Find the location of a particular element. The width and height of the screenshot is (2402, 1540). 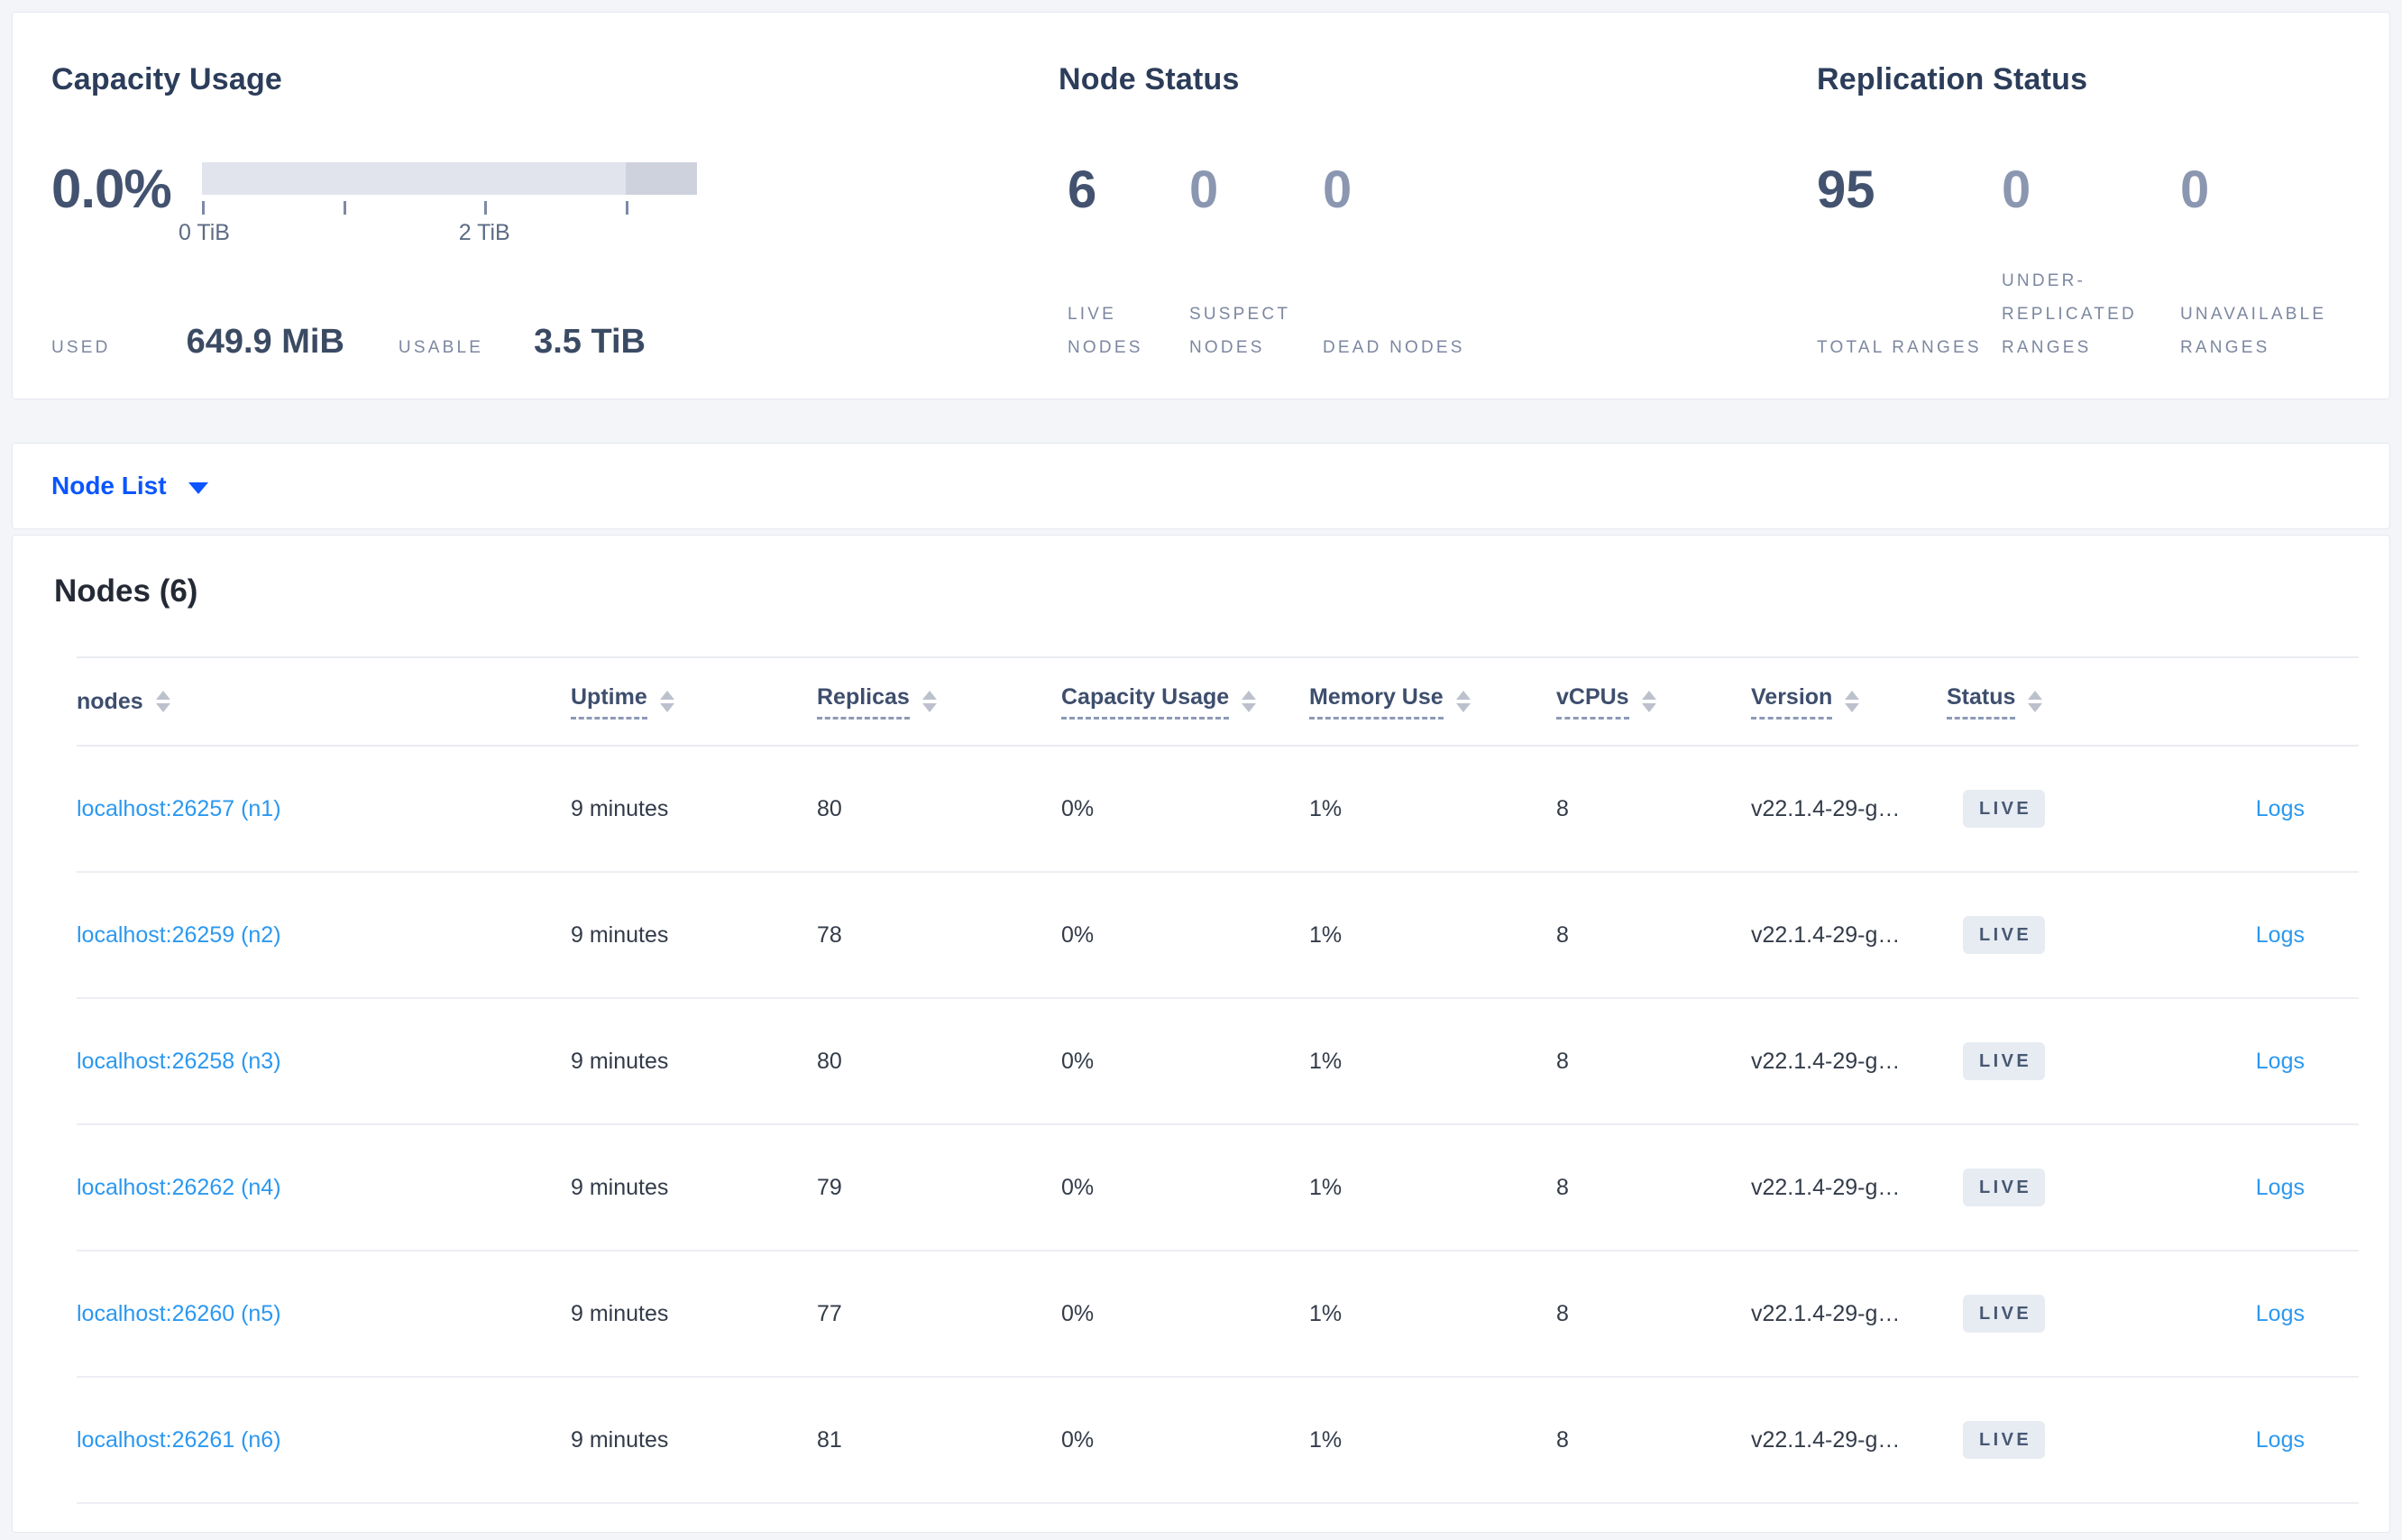

column-header-vcpus-label: vCPUs is located at coordinates (1592, 702).